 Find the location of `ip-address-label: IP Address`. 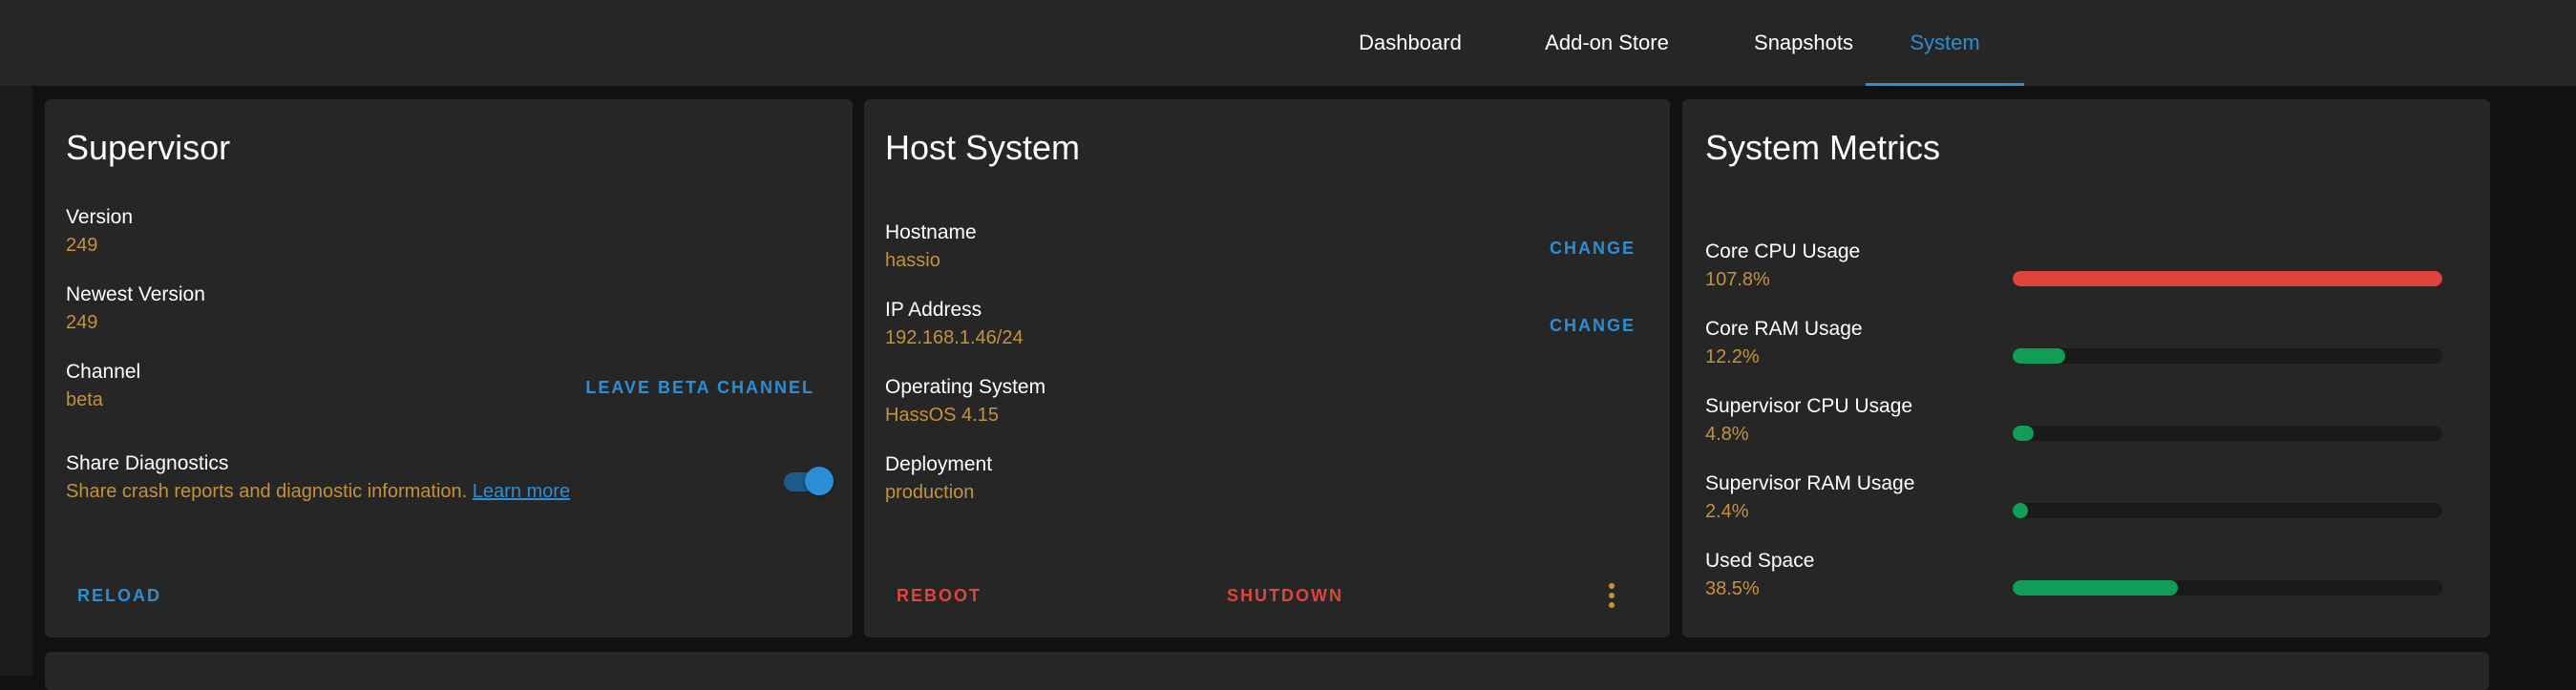

ip-address-label: IP Address is located at coordinates (933, 310).